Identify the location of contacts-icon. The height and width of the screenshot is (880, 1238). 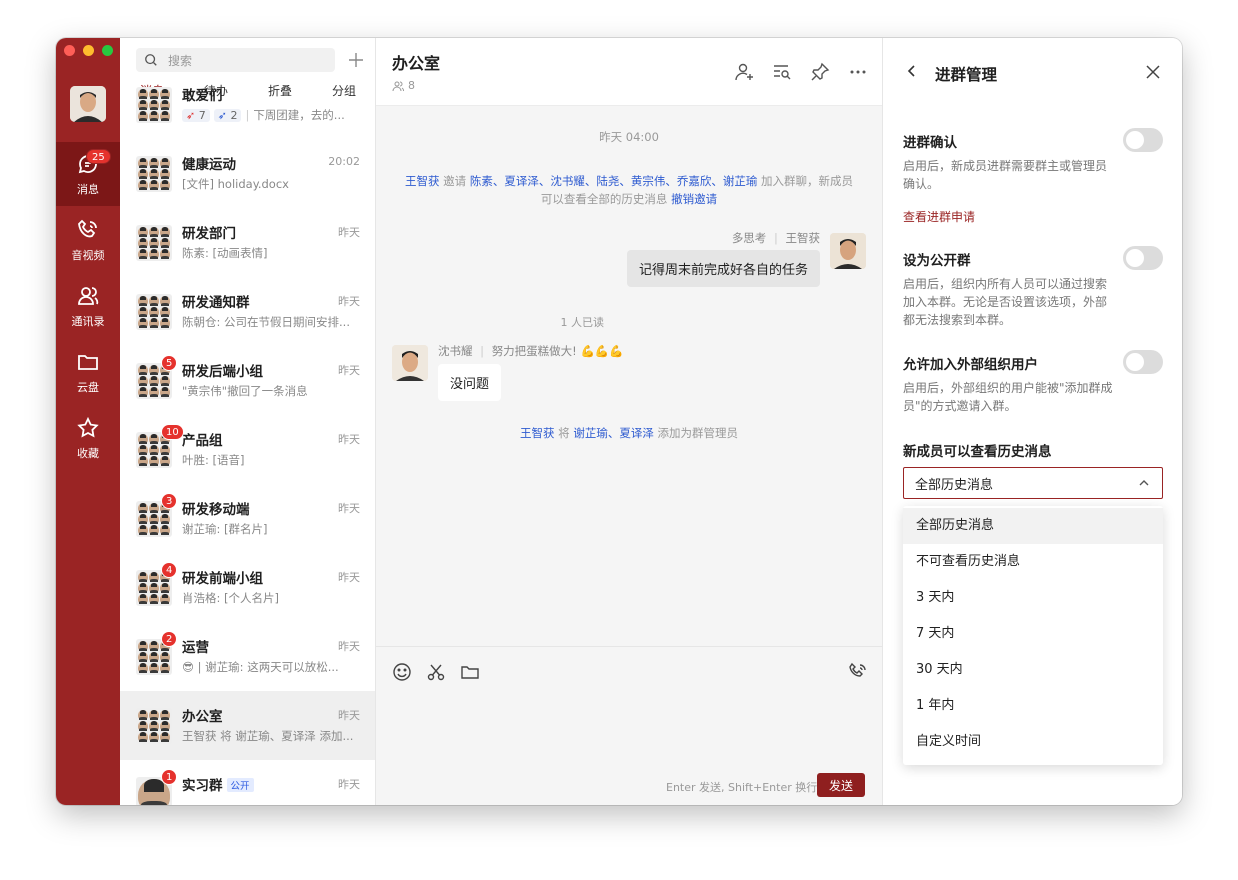
(88, 295).